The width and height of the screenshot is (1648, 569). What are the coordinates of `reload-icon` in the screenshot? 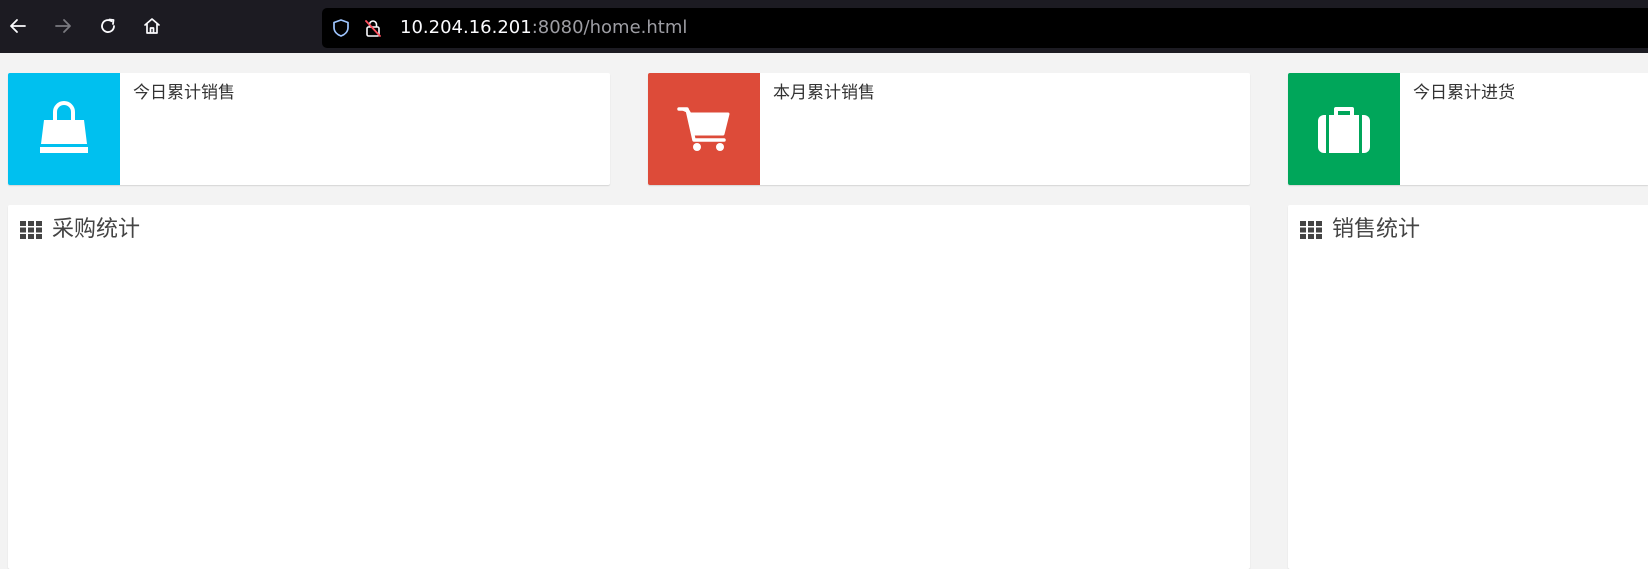 It's located at (108, 25).